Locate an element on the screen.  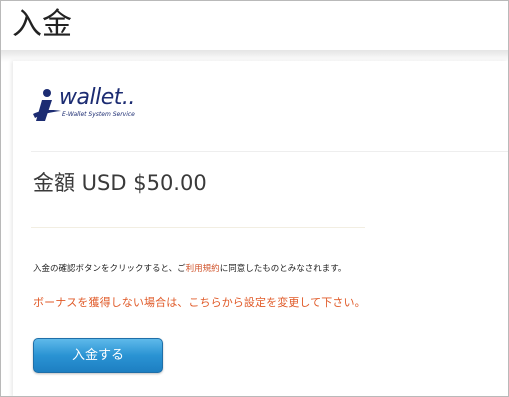
terms-notice-suffix: に同意したものとみなされます。 is located at coordinates (283, 269).